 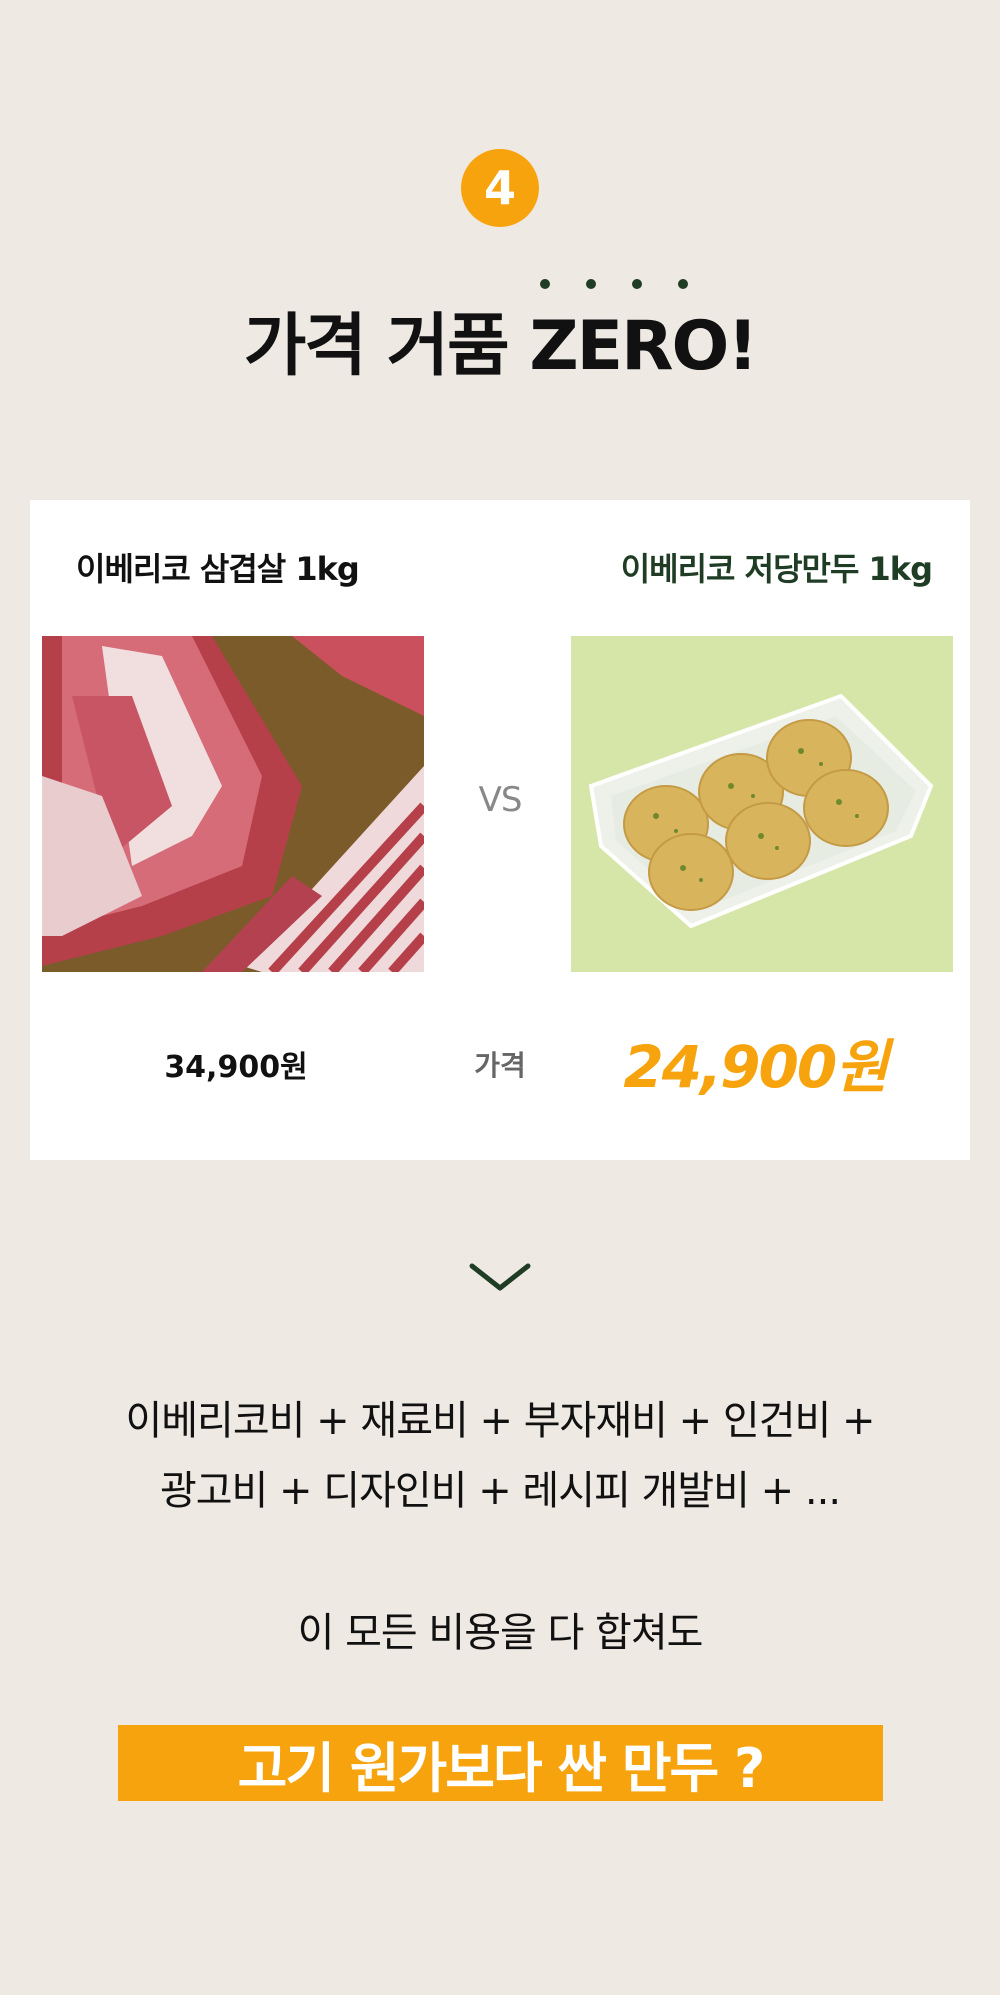 I want to click on step-number-badge: 4, so click(x=500, y=188).